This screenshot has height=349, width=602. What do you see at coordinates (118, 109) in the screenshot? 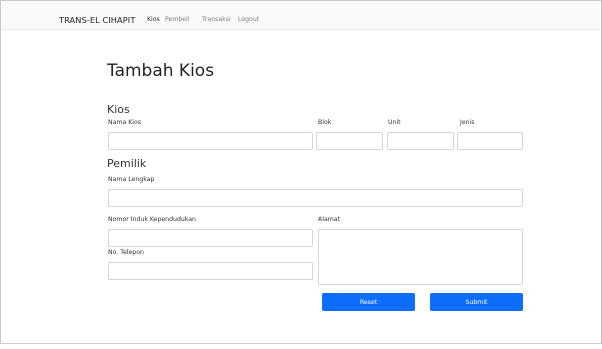
I see `section-kios-heading: Kios` at bounding box center [118, 109].